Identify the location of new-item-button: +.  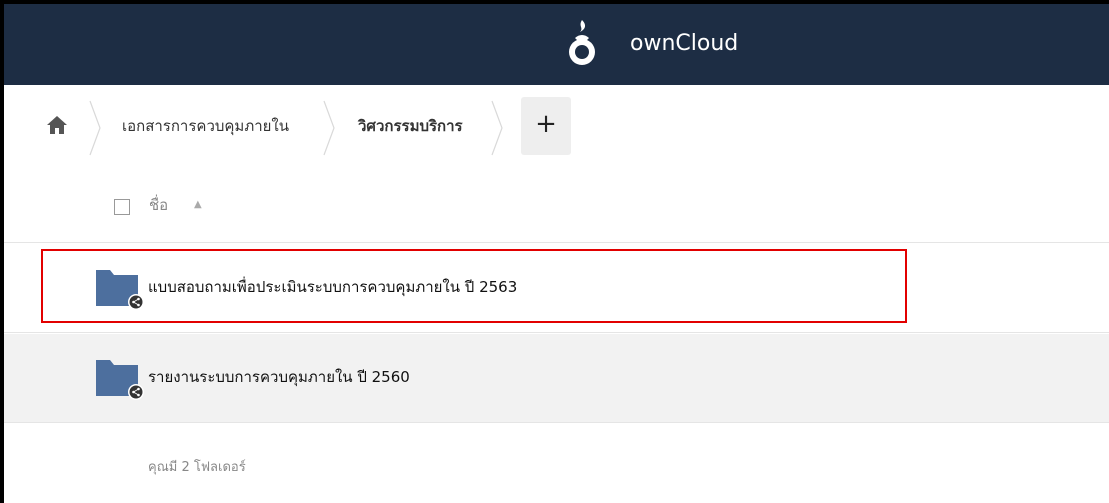
(546, 126).